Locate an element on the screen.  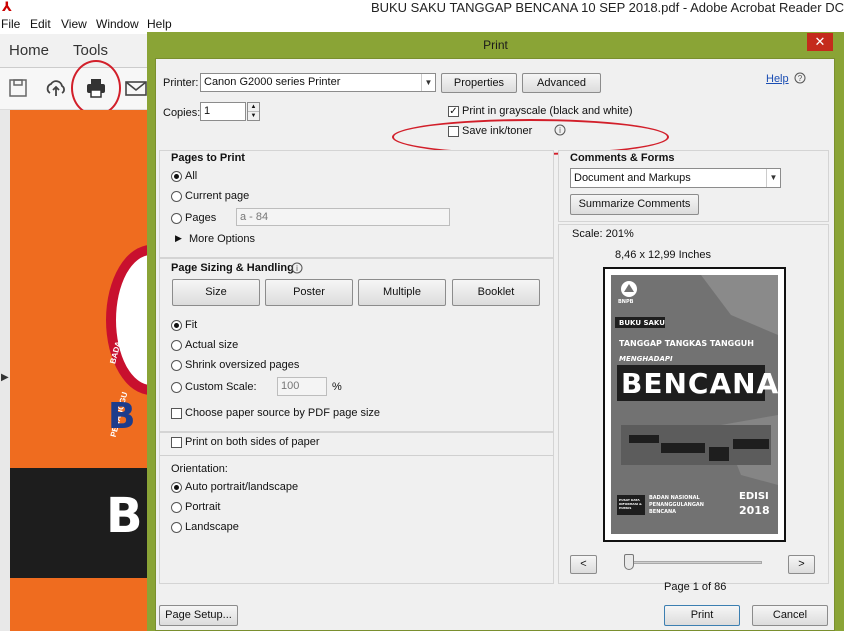
more-options-triangle-icon: ▶ is located at coordinates (178, 238).